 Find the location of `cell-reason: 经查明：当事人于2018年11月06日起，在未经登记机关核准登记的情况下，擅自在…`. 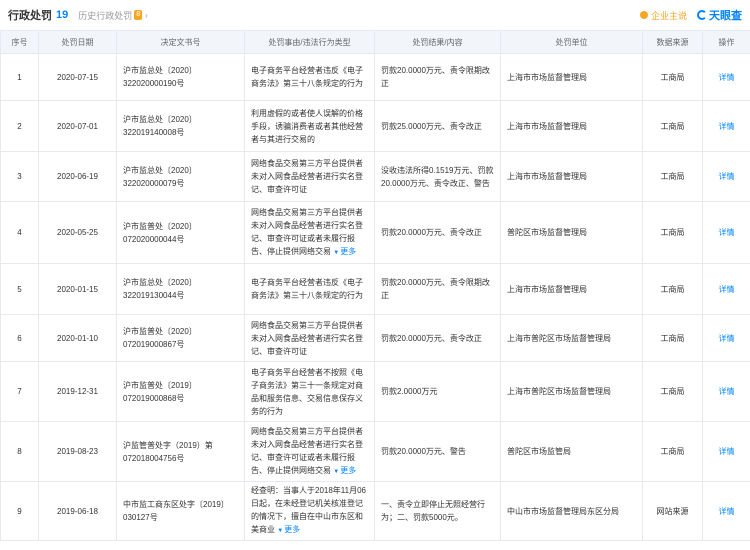

cell-reason: 经查明：当事人于2018年11月06日起，在未经登记机关核准登记的情况下，擅自在… is located at coordinates (309, 511).